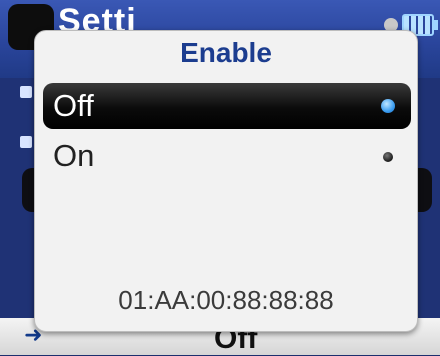  I want to click on radio-unselected-icon, so click(388, 157).